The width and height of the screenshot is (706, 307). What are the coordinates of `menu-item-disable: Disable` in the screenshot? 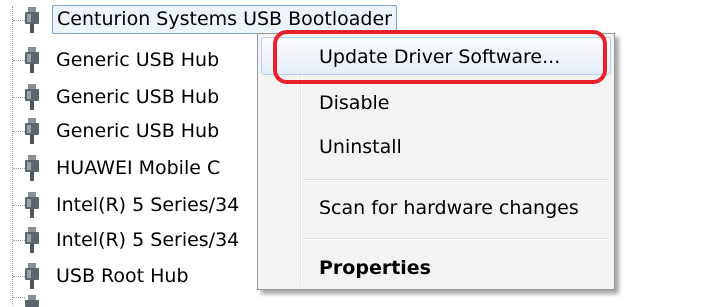 It's located at (436, 103).